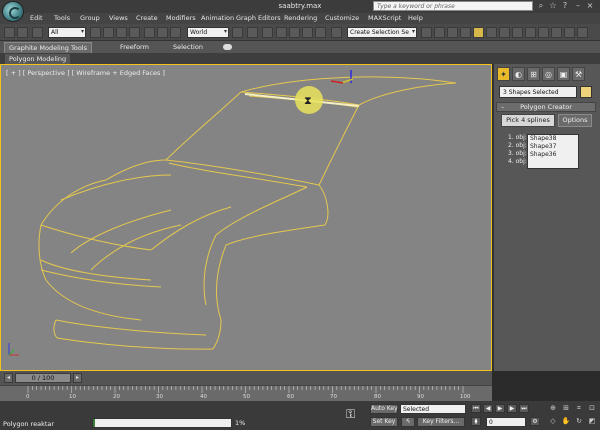  What do you see at coordinates (37, 32) in the screenshot?
I see `link-icon` at bounding box center [37, 32].